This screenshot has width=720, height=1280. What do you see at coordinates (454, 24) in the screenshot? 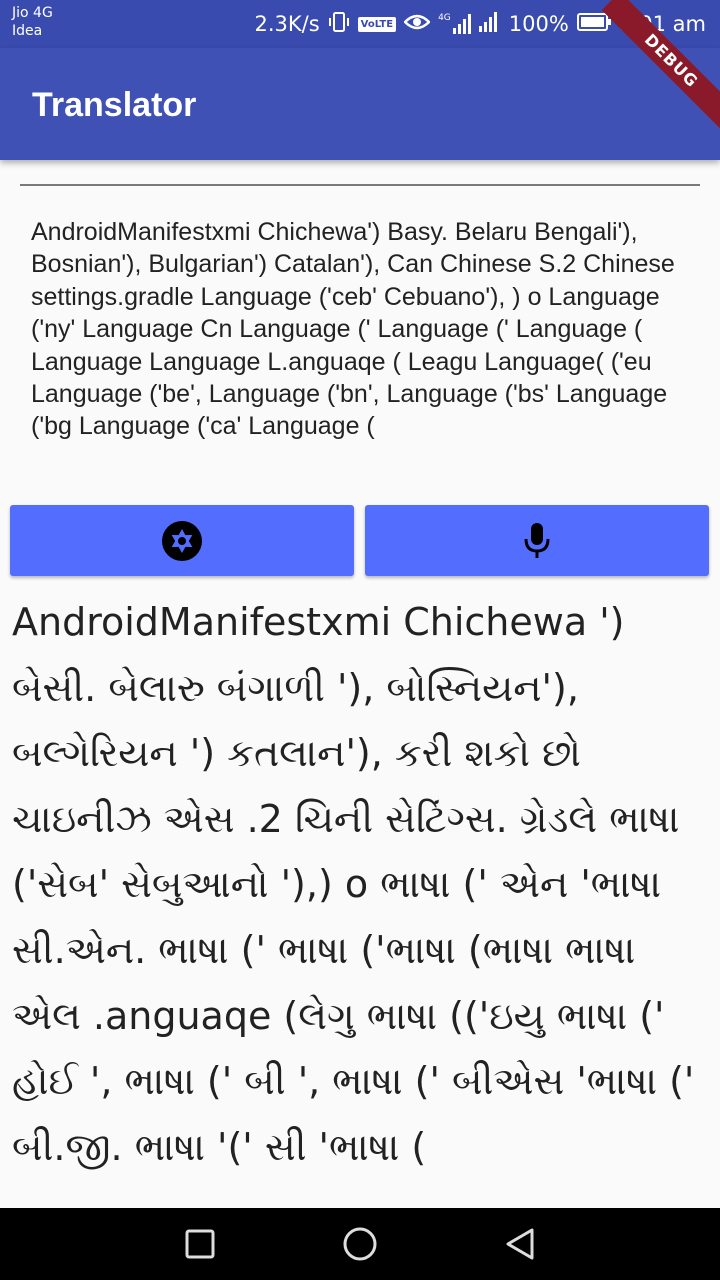
I see `signal-4g-icon: 4G` at bounding box center [454, 24].